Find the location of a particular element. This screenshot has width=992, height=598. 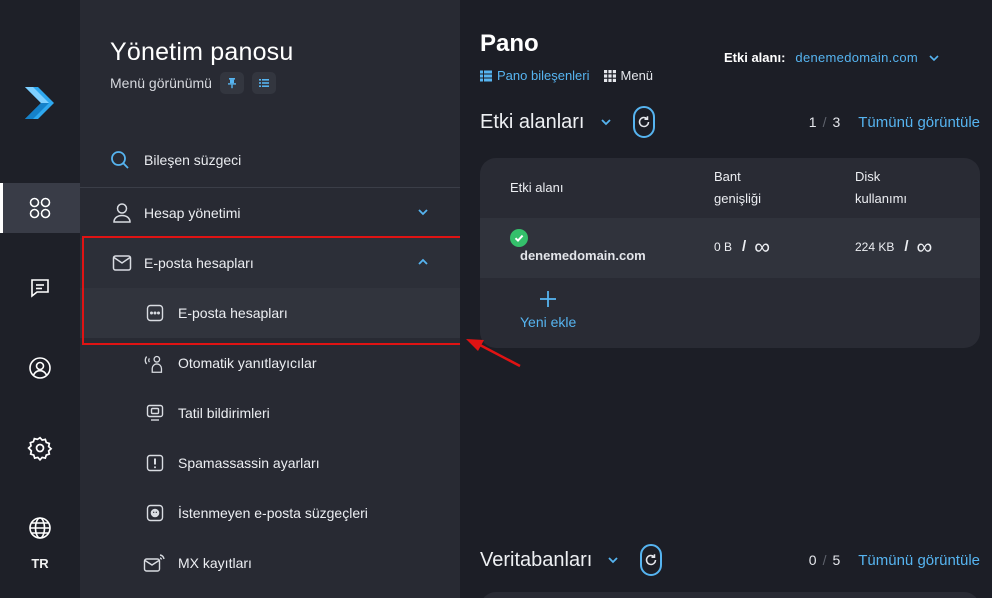

message-icon is located at coordinates (40, 288).